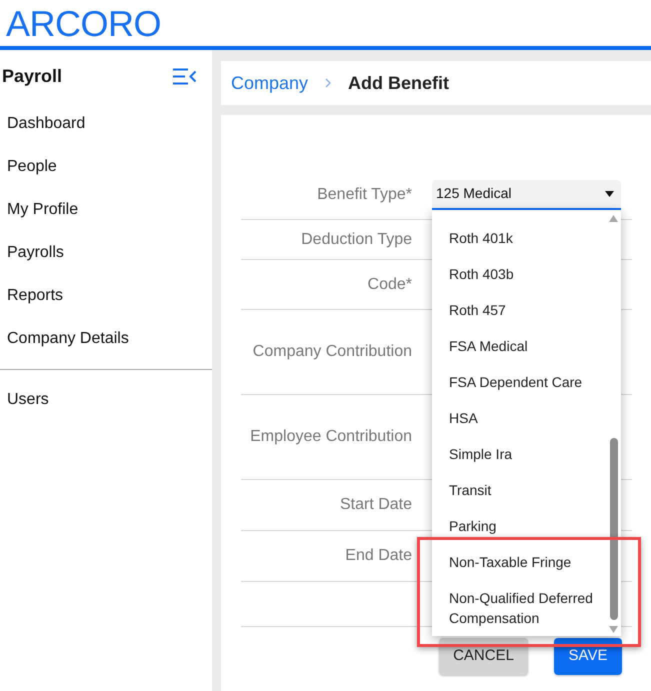  I want to click on dropdown-option: Non-Qualified Deferred Compensation, so click(526, 608).